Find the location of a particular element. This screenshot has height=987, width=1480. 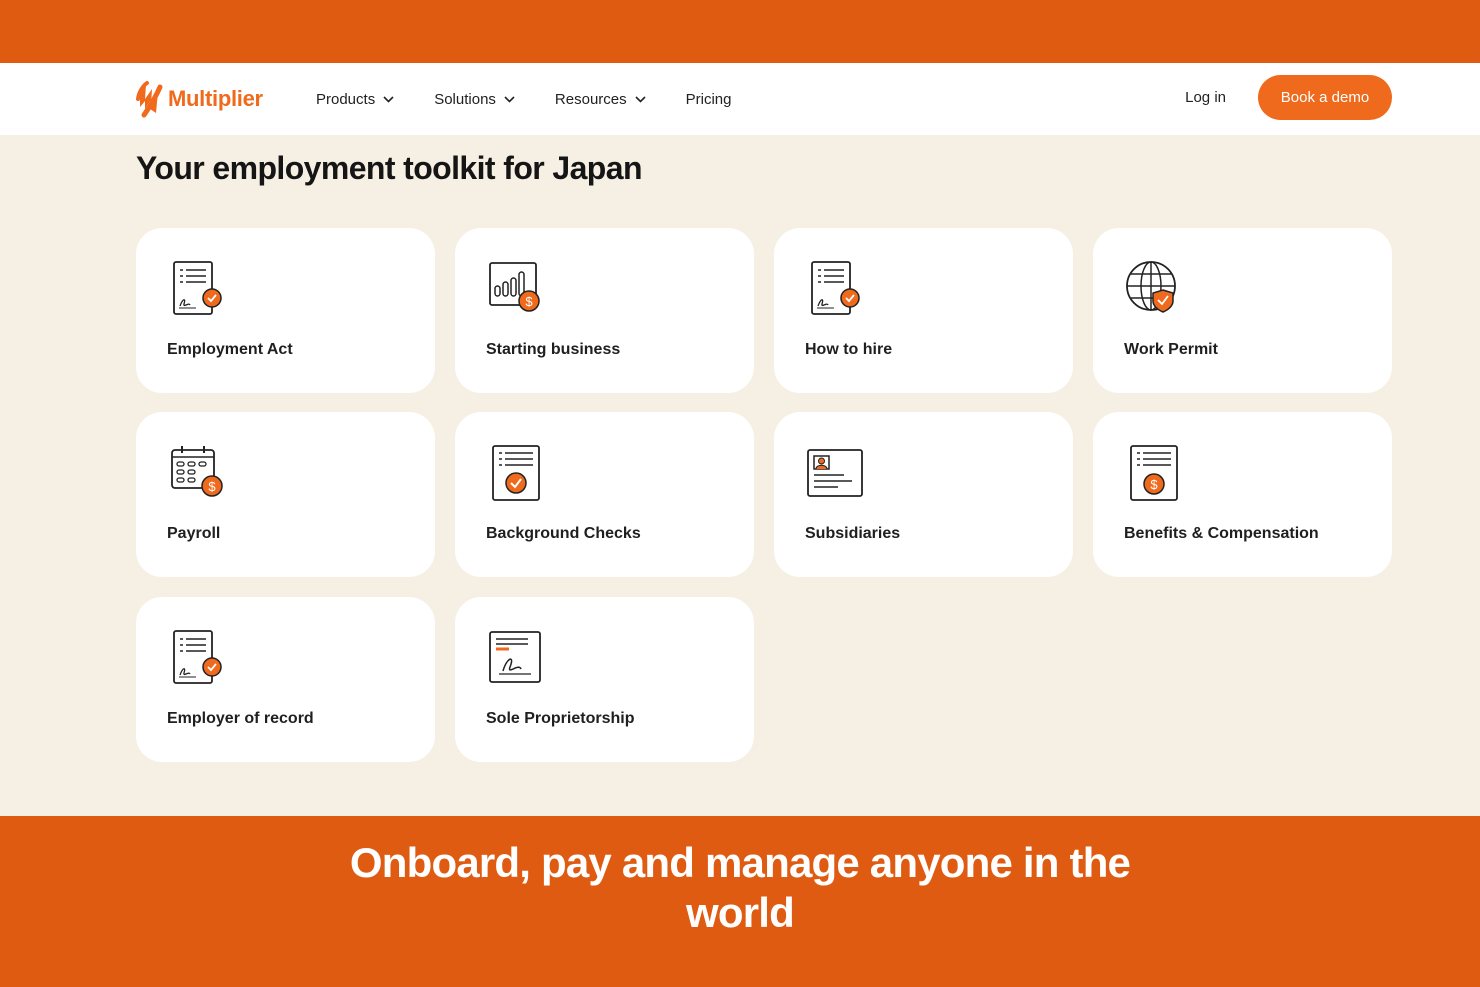

card-starting-business: $ Starting business is located at coordinates (604, 310).